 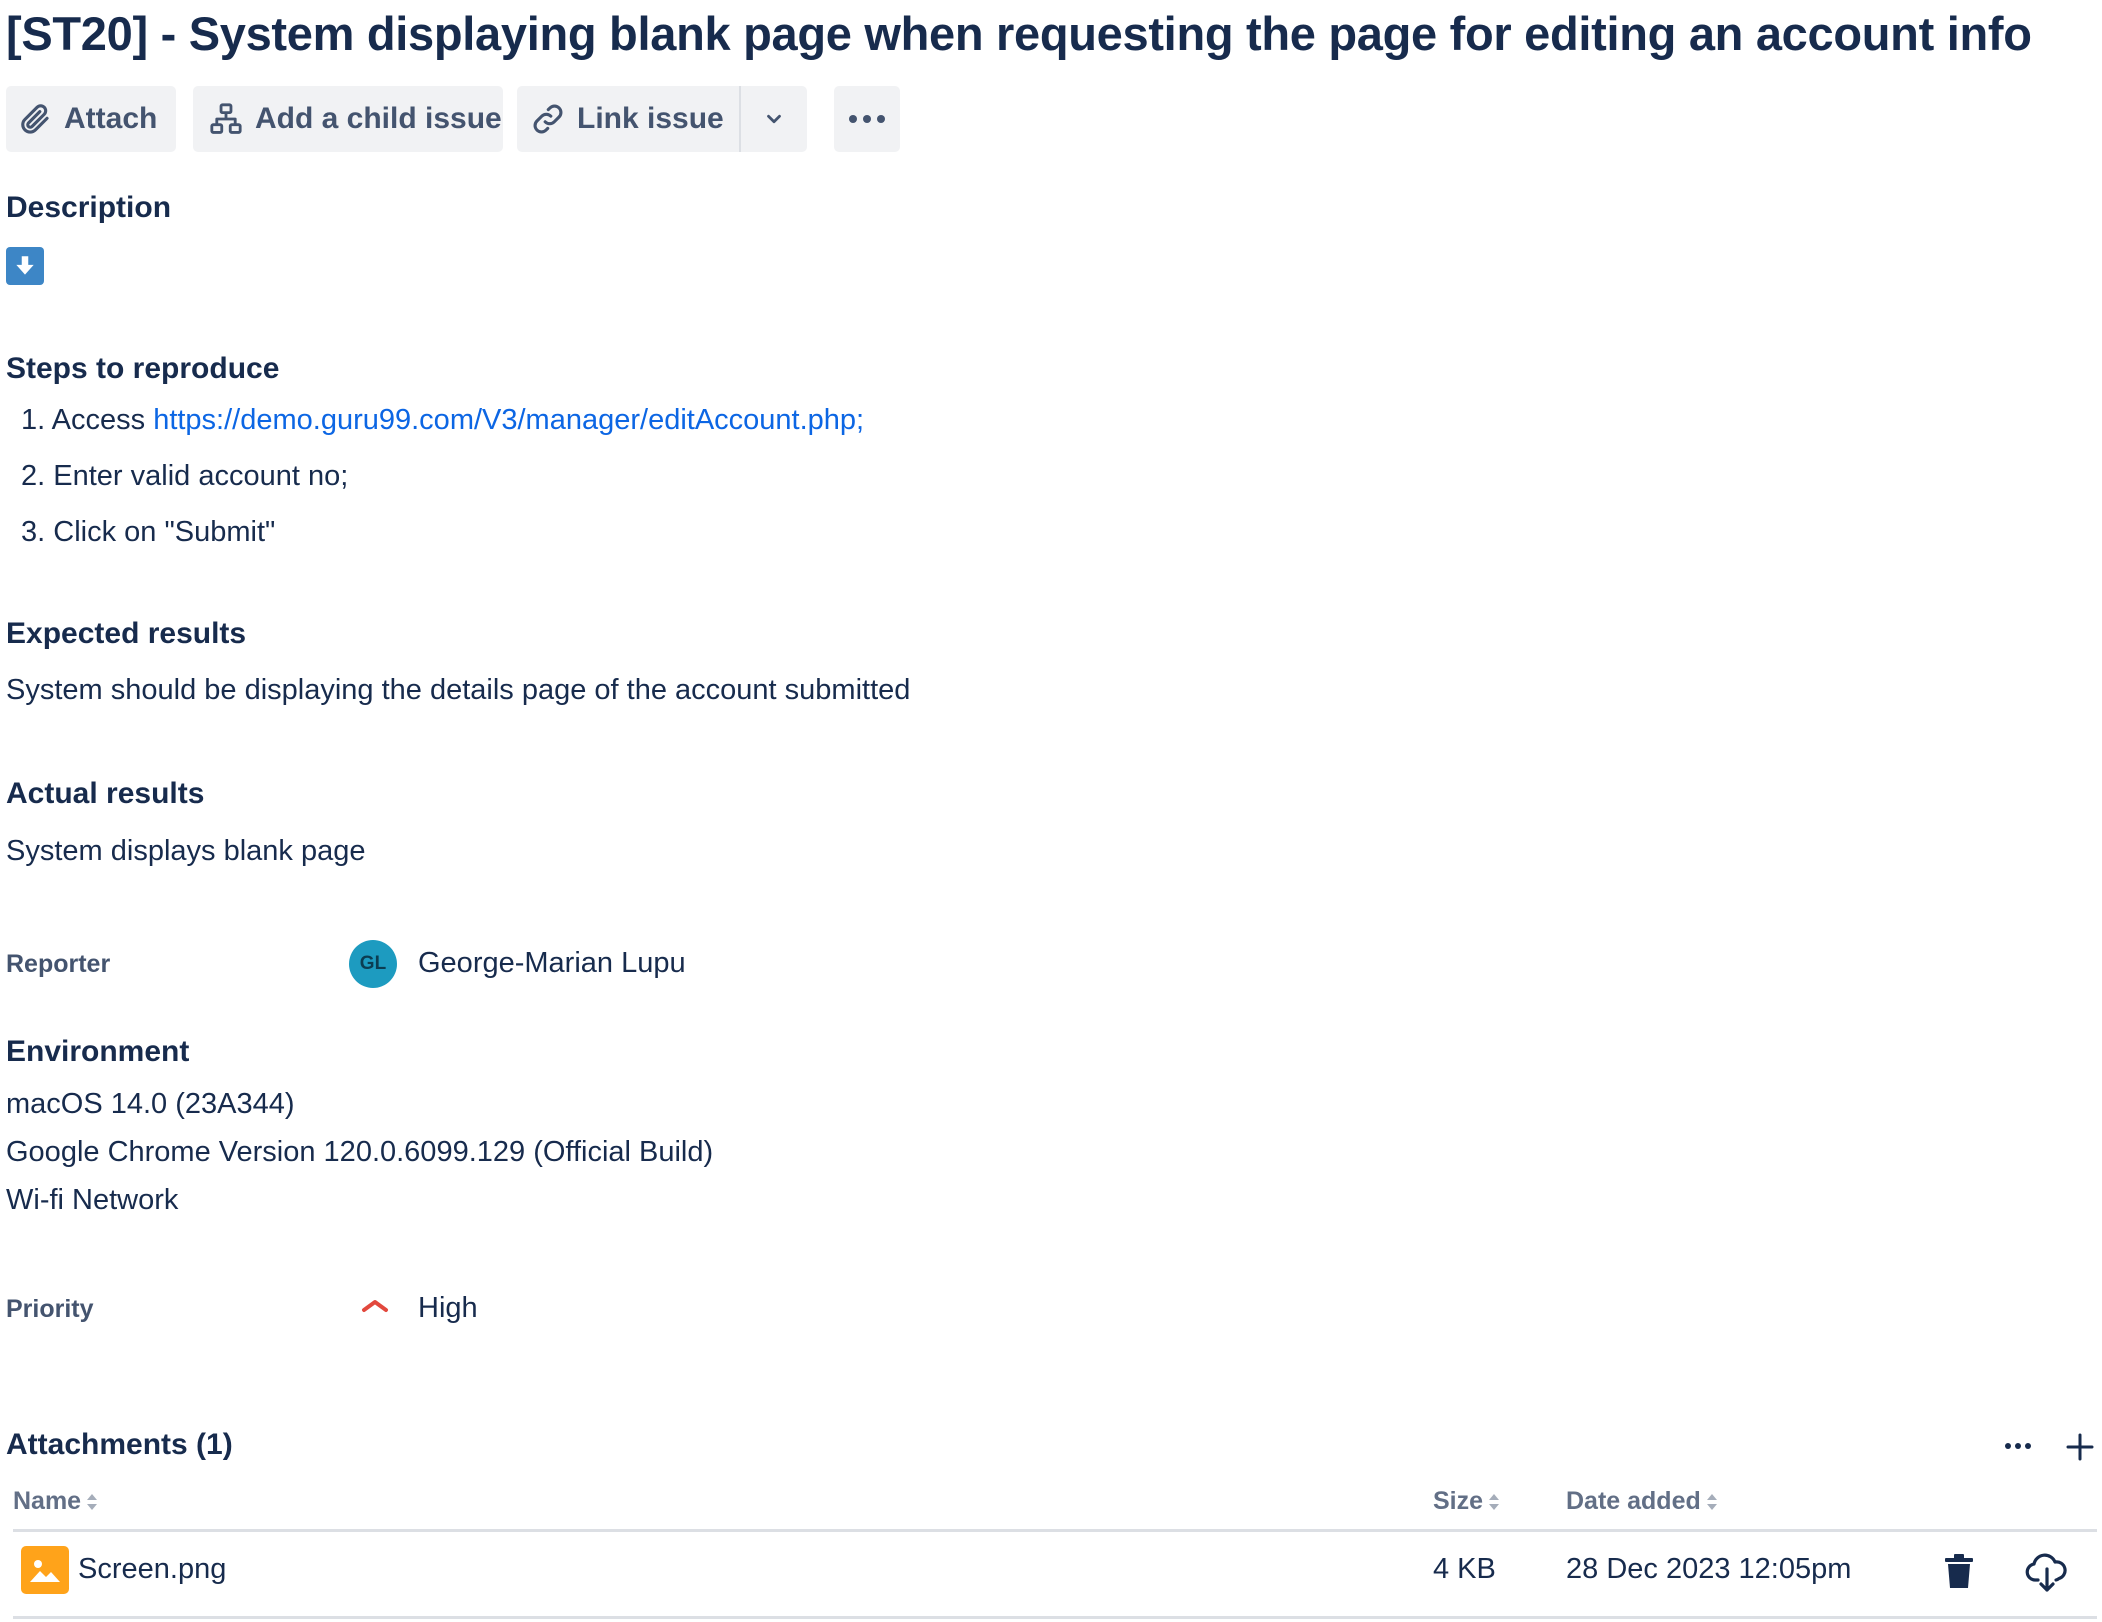 What do you see at coordinates (378, 118) in the screenshot?
I see `add-child-issue-label: Add a child issue` at bounding box center [378, 118].